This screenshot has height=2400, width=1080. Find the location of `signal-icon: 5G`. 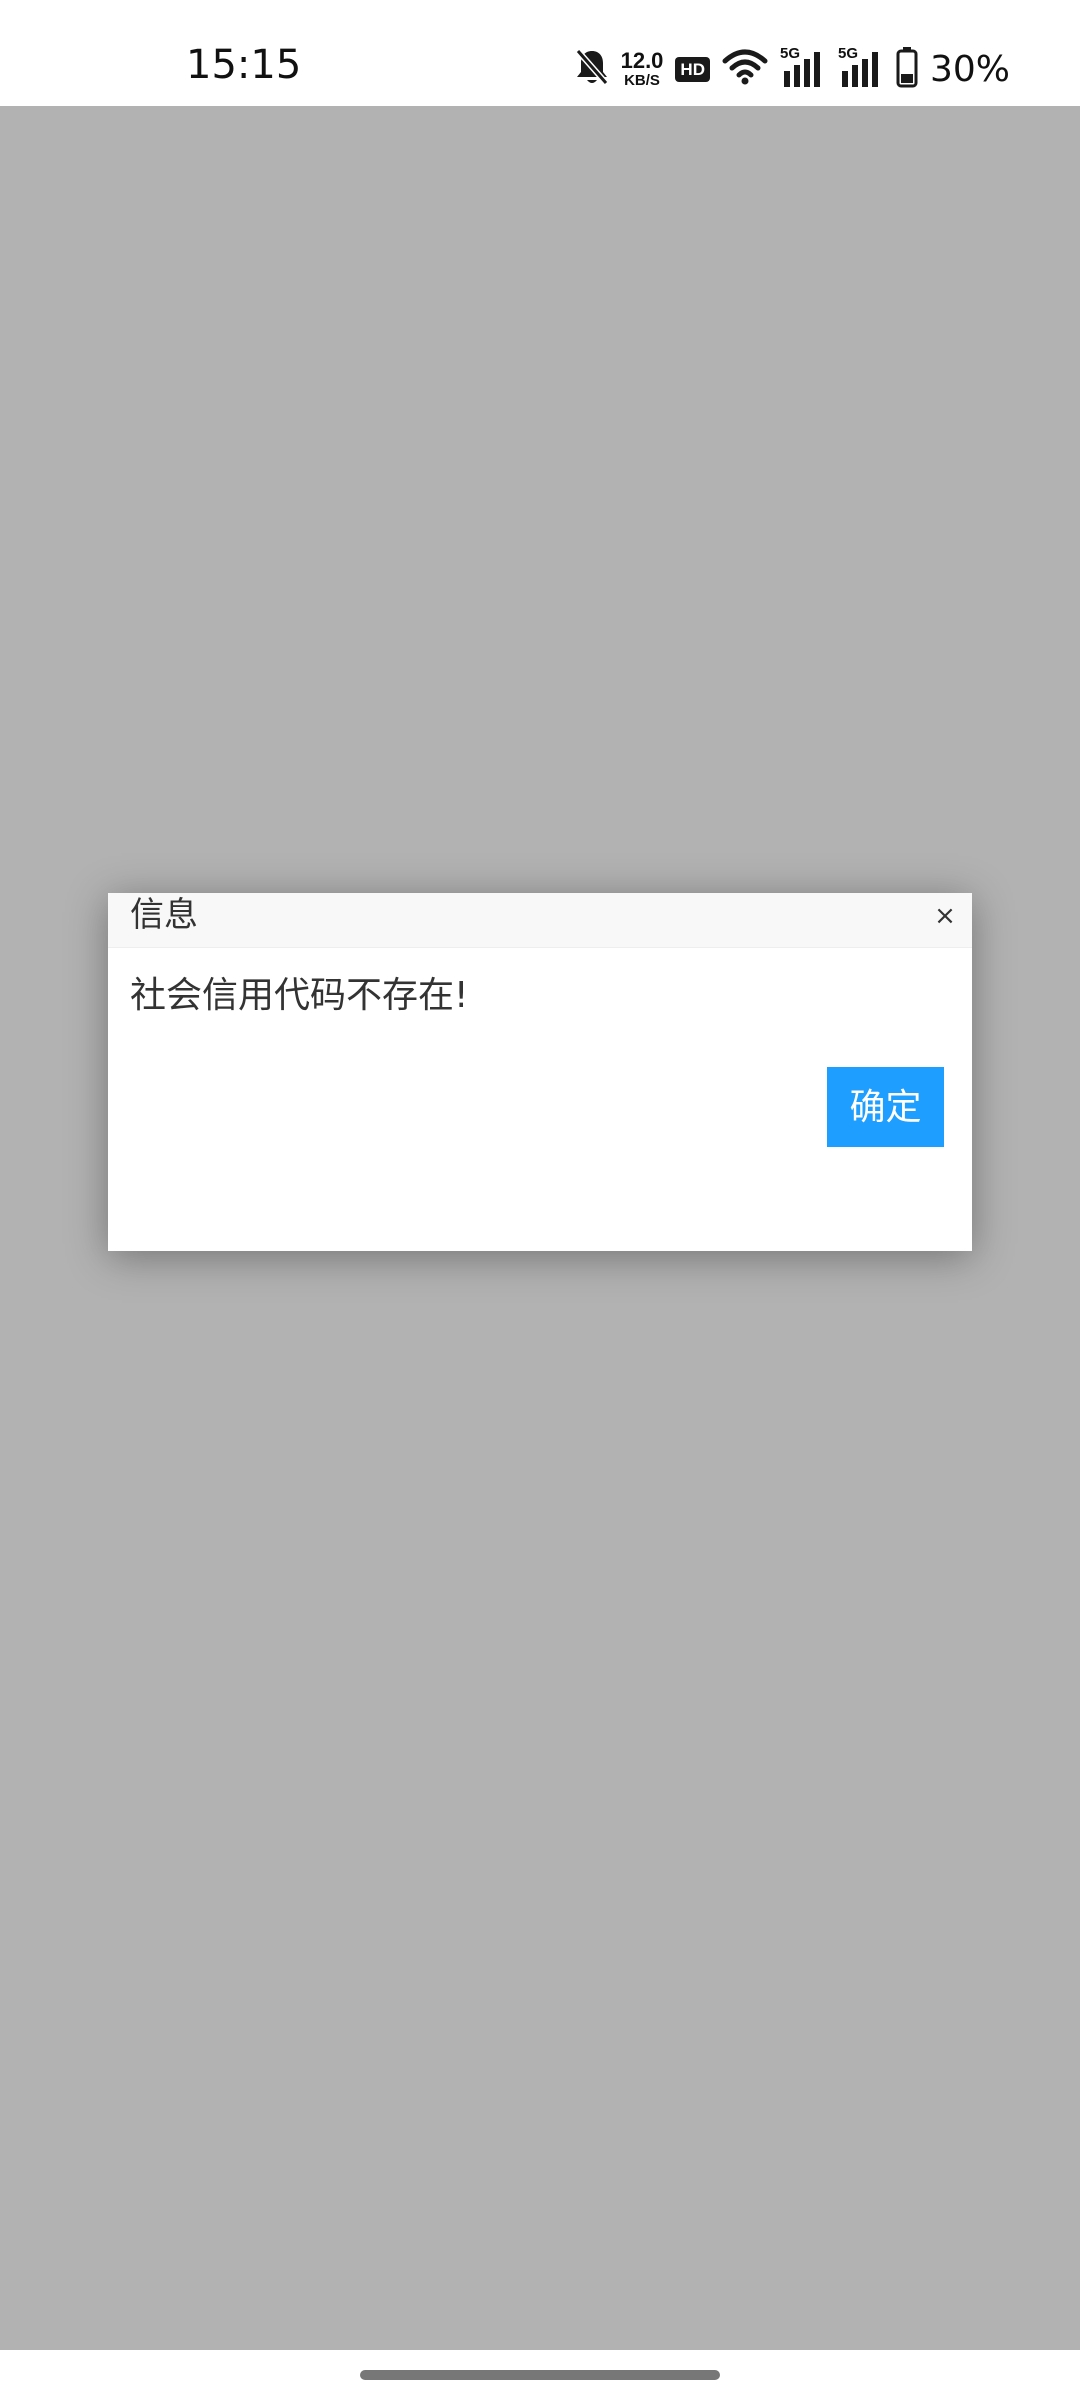

signal-icon: 5G is located at coordinates (803, 67).